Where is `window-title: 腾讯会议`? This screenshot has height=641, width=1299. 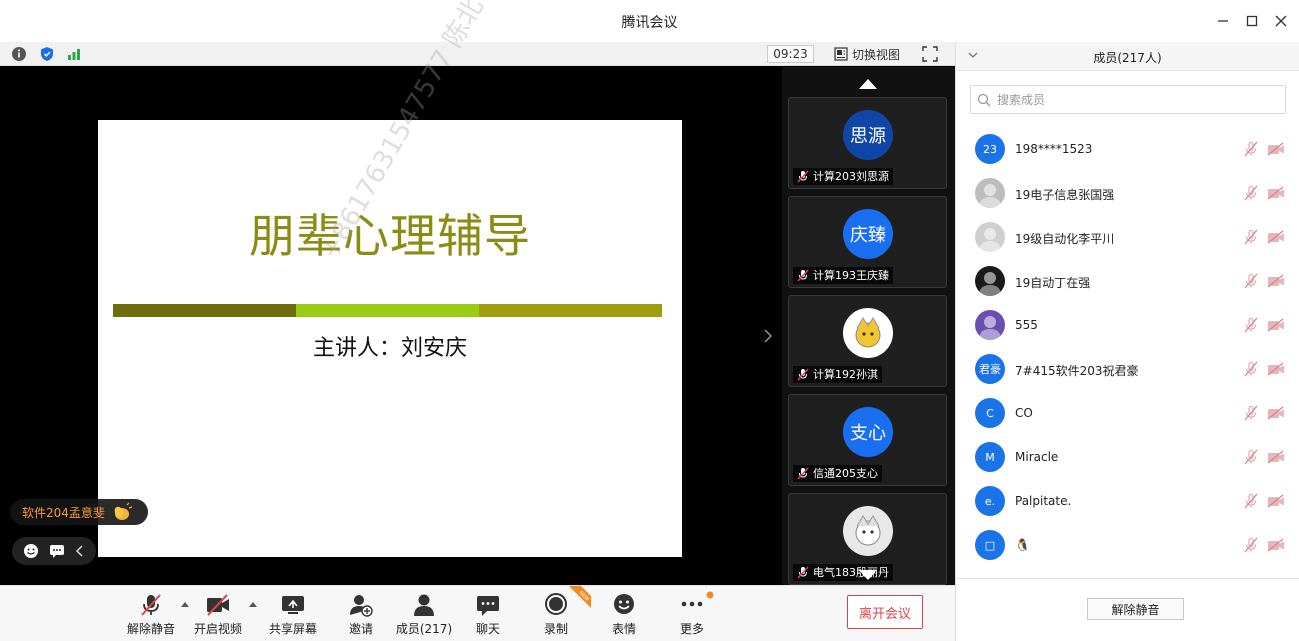
window-title: 腾讯会议 is located at coordinates (649, 23).